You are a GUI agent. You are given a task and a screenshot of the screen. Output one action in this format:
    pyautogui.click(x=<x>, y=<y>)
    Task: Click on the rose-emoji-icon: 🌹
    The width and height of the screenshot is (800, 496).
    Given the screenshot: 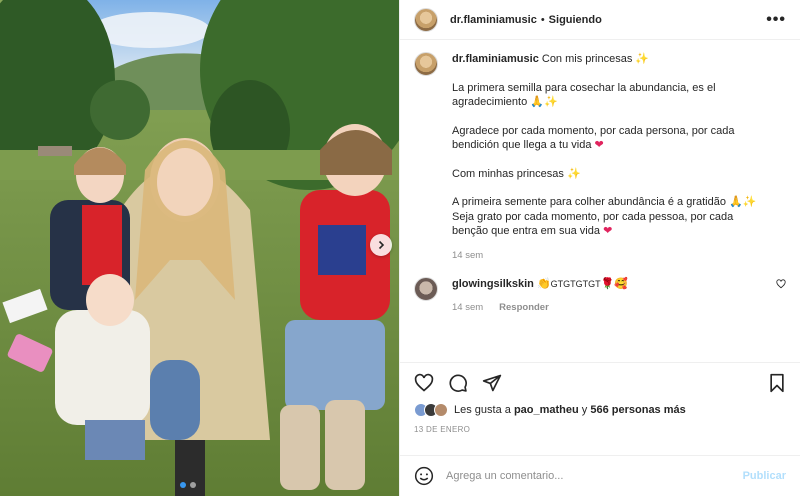 What is the action you would take?
    pyautogui.click(x=607, y=284)
    